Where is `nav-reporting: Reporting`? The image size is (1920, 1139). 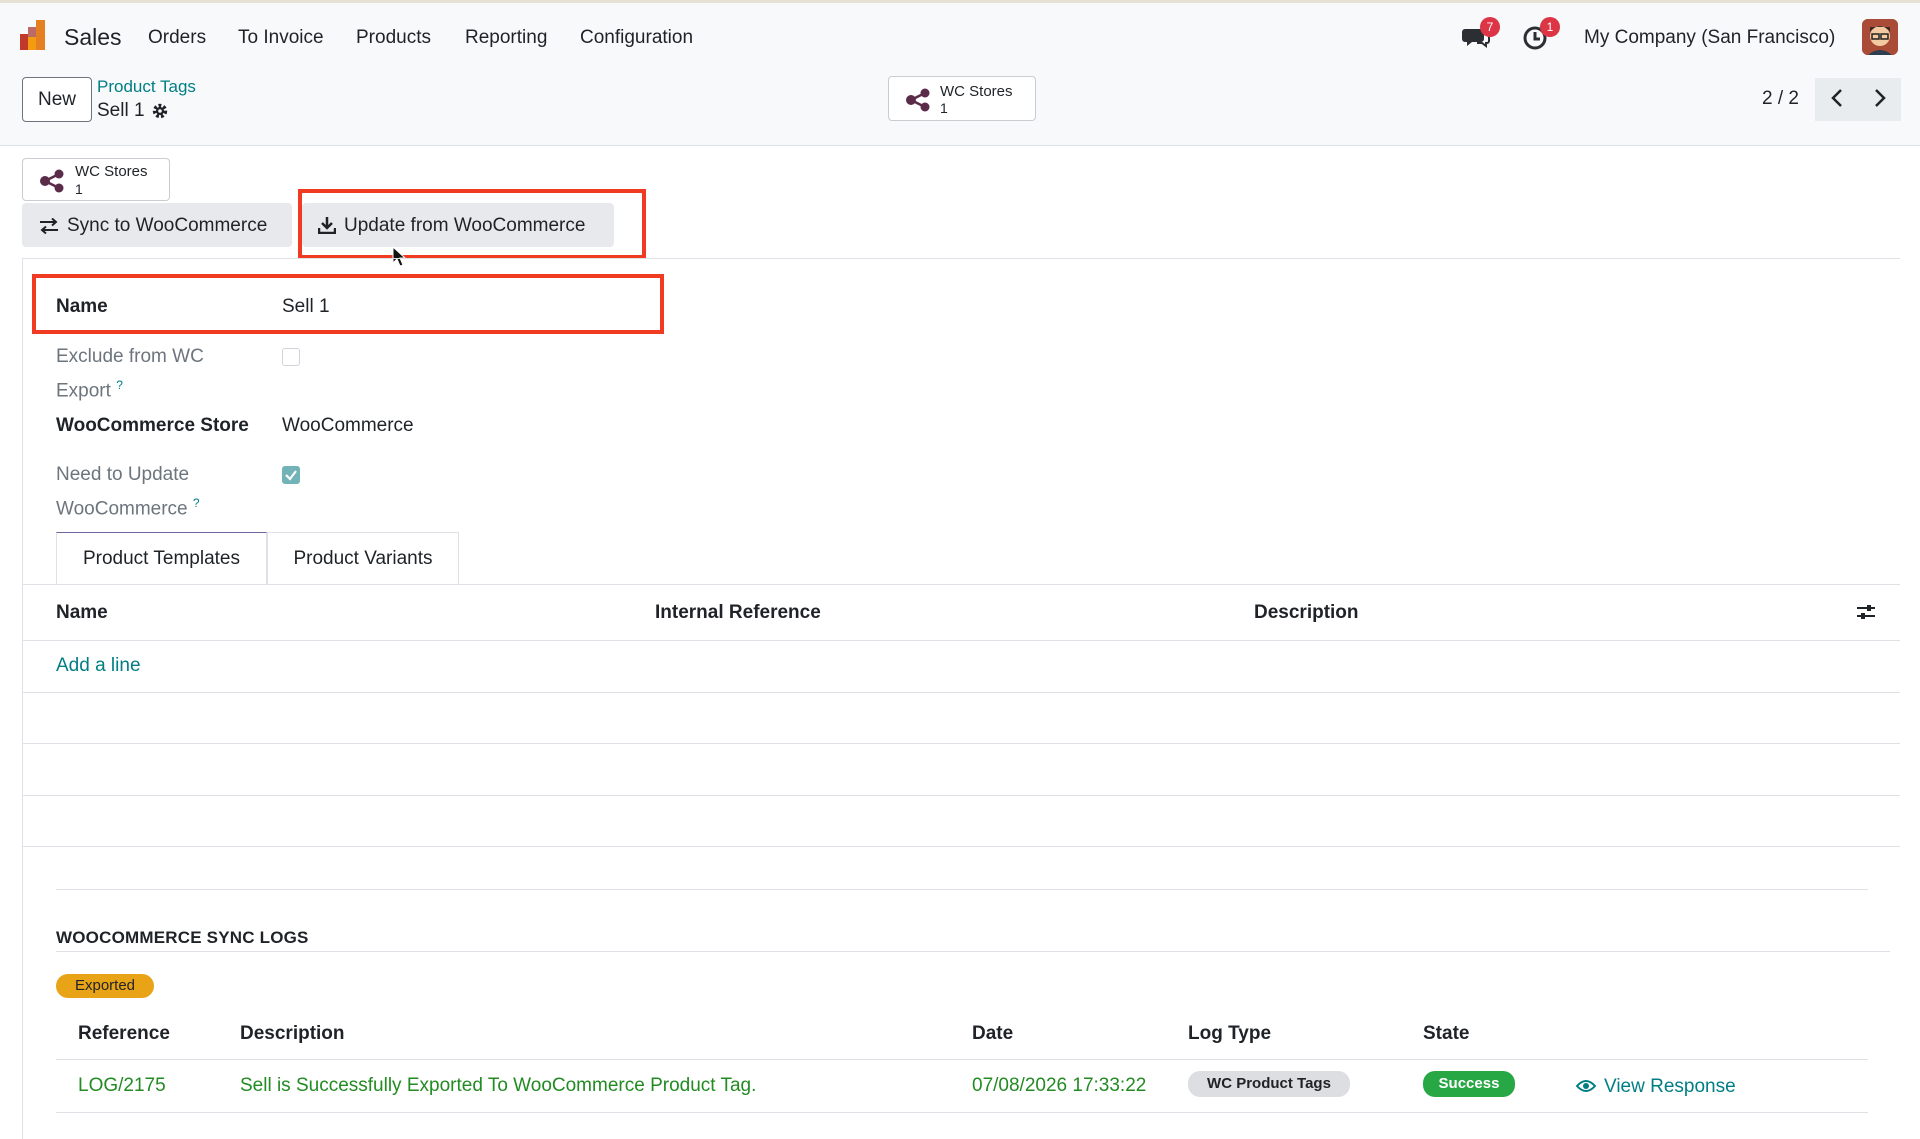 nav-reporting: Reporting is located at coordinates (506, 38).